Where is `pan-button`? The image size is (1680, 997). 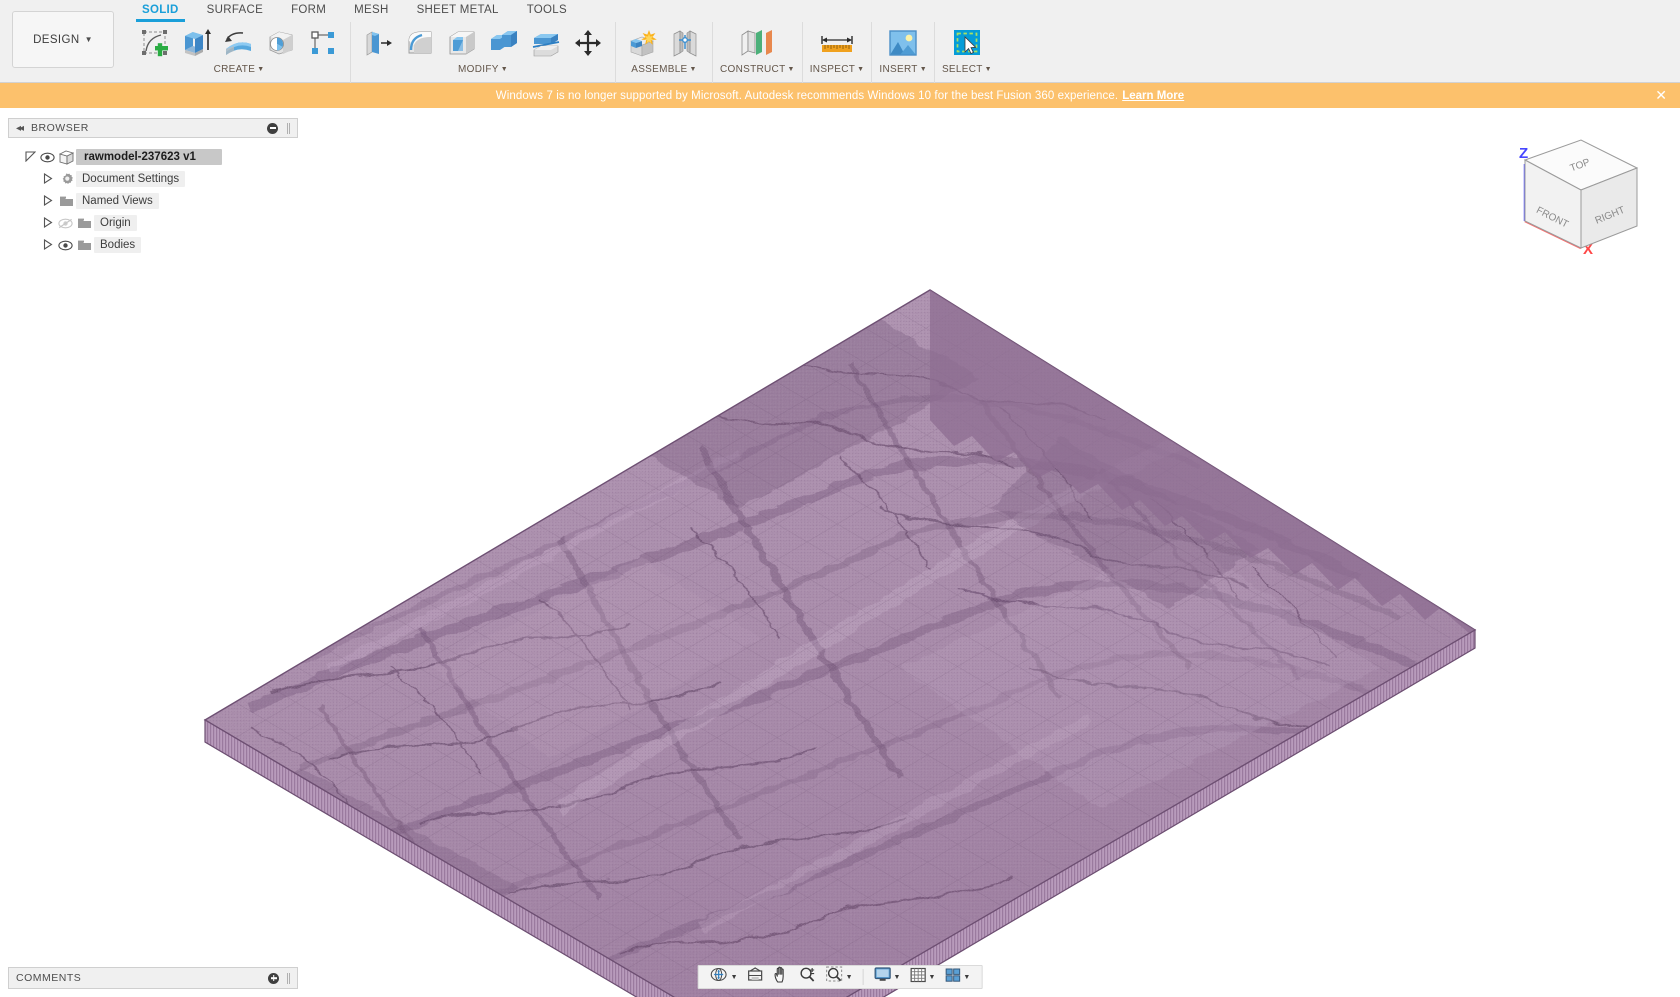
pan-button is located at coordinates (781, 977).